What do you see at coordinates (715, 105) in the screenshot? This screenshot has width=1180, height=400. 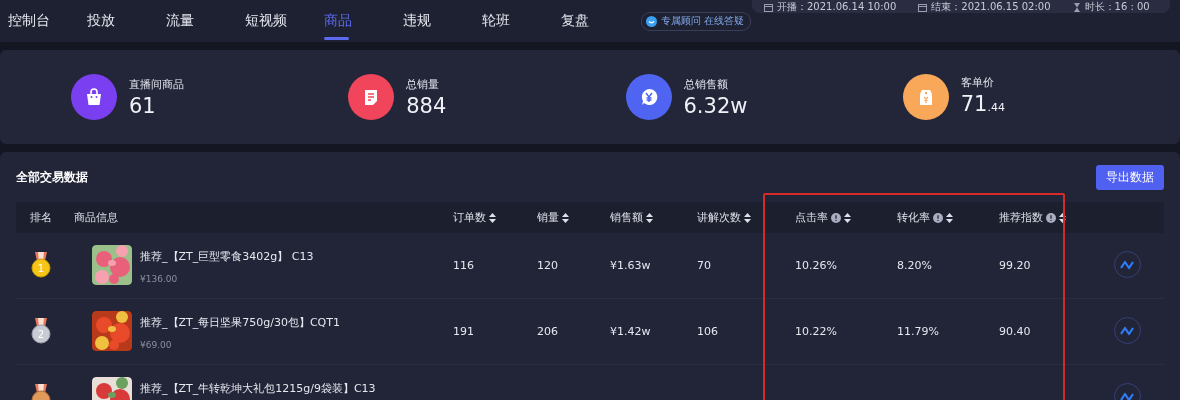 I see `stat-value: 6.32w` at bounding box center [715, 105].